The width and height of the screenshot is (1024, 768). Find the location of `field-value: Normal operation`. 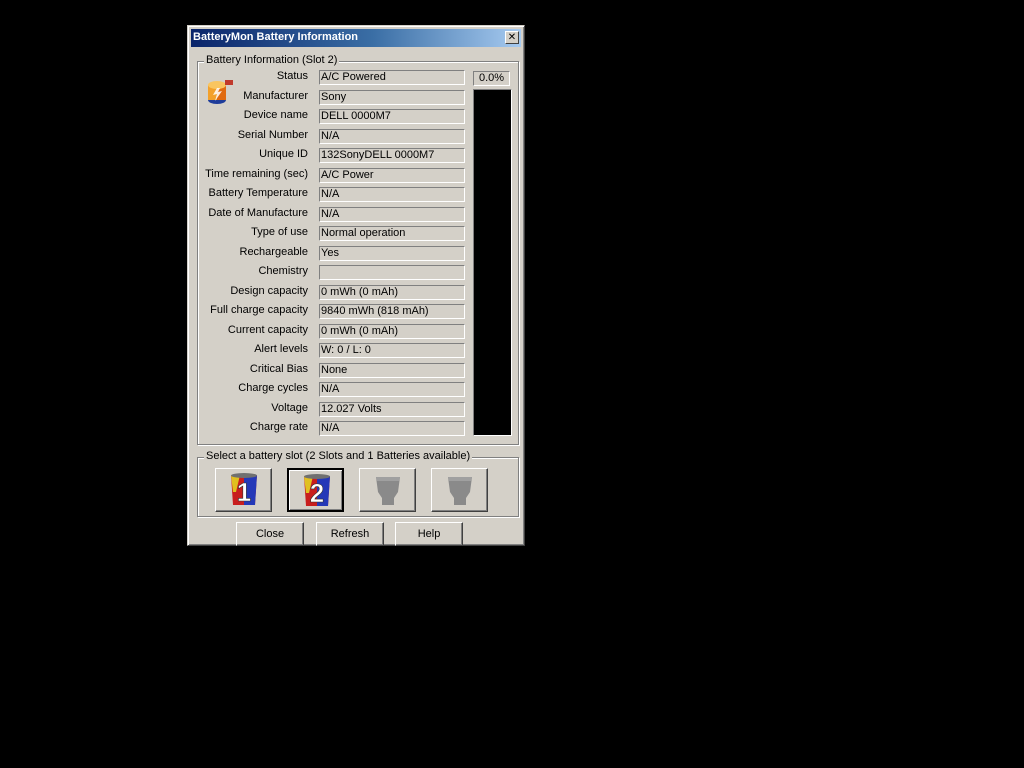

field-value: Normal operation is located at coordinates (392, 233).